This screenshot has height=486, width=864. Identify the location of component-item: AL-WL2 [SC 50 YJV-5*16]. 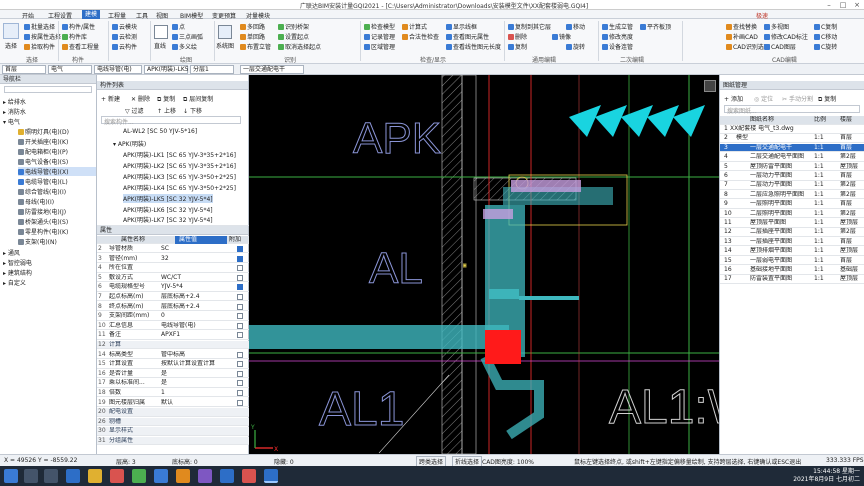
(160, 131).